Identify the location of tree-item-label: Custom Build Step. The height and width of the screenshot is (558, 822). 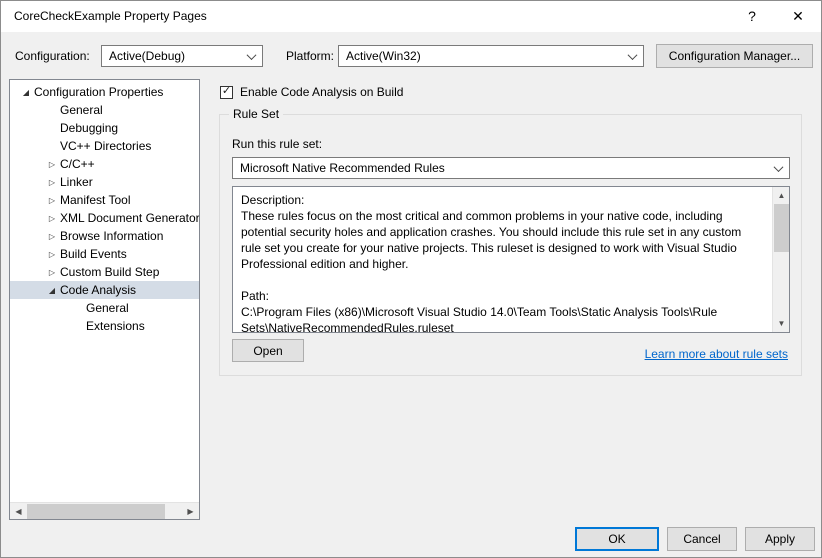
(110, 272).